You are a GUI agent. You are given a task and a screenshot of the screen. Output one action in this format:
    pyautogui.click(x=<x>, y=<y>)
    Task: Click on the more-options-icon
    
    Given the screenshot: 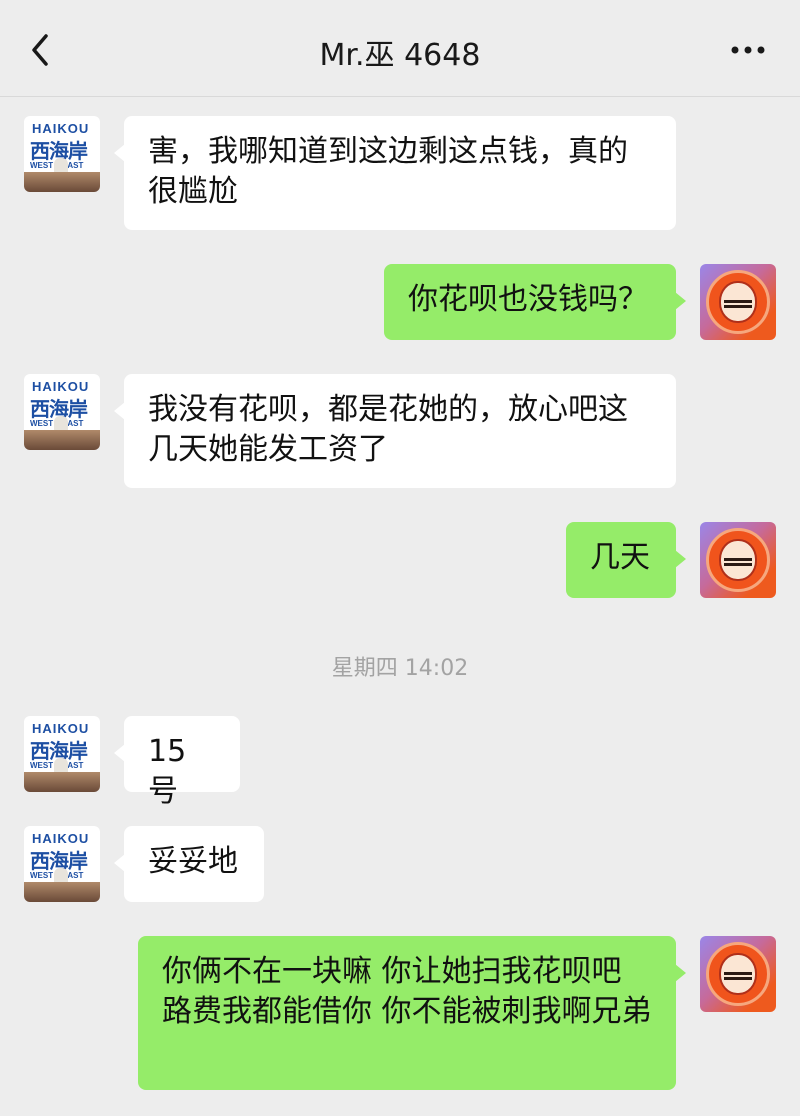 What is the action you would take?
    pyautogui.click(x=748, y=50)
    